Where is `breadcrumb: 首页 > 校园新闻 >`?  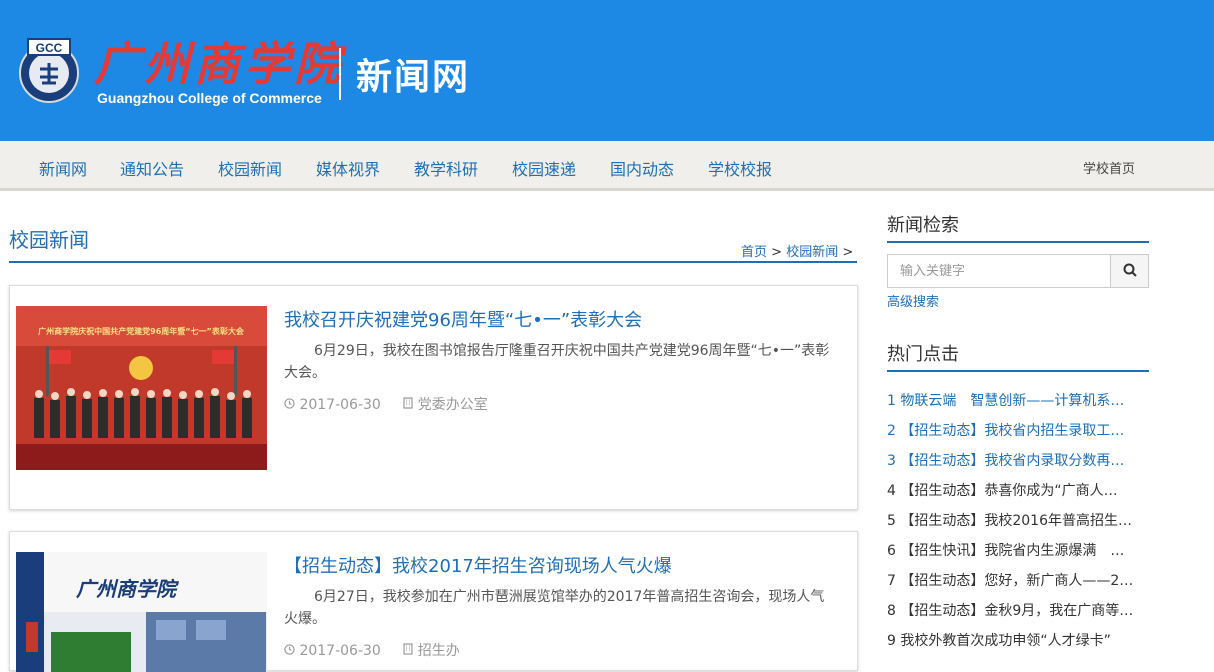 breadcrumb: 首页 > 校园新闻 > is located at coordinates (797, 250).